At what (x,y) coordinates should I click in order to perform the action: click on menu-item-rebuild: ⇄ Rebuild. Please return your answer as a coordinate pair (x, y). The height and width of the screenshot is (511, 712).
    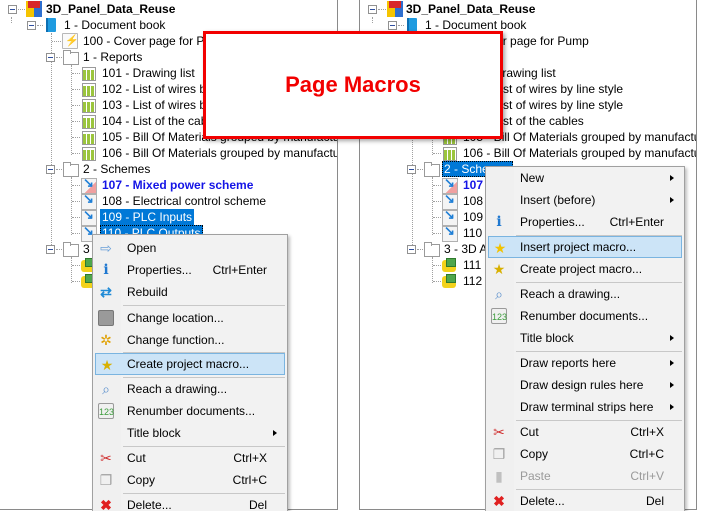
    Looking at the image, I should click on (190, 292).